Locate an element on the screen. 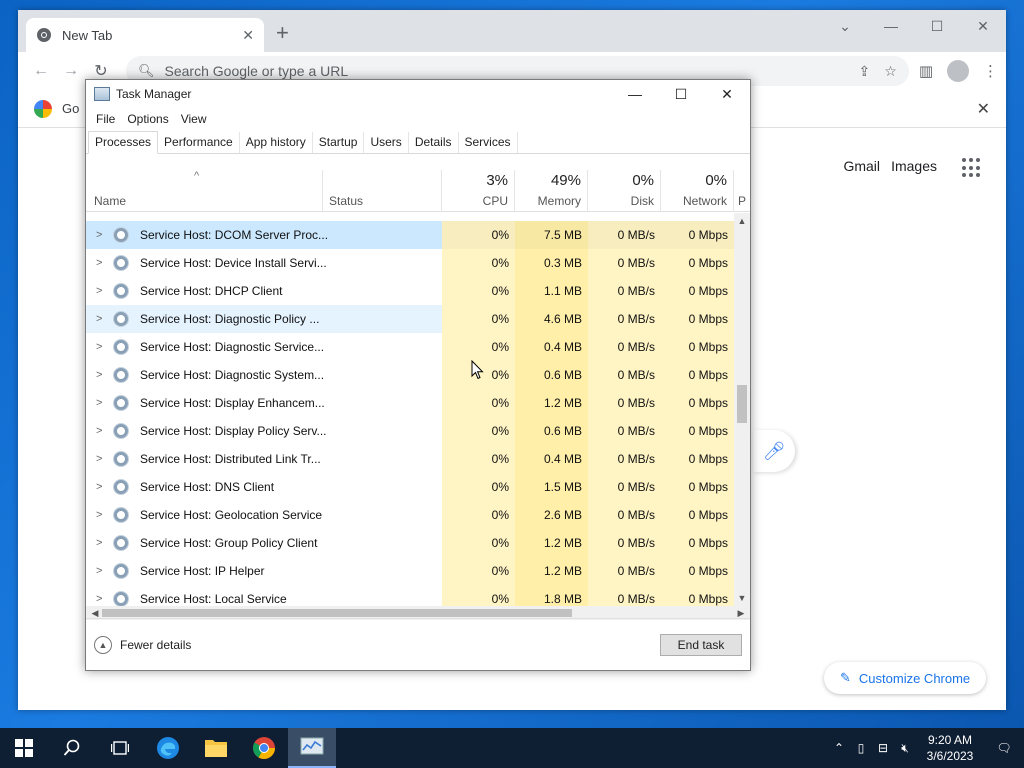 Image resolution: width=1024 pixels, height=768 pixels. vertical-scroll-thumb is located at coordinates (742, 404).